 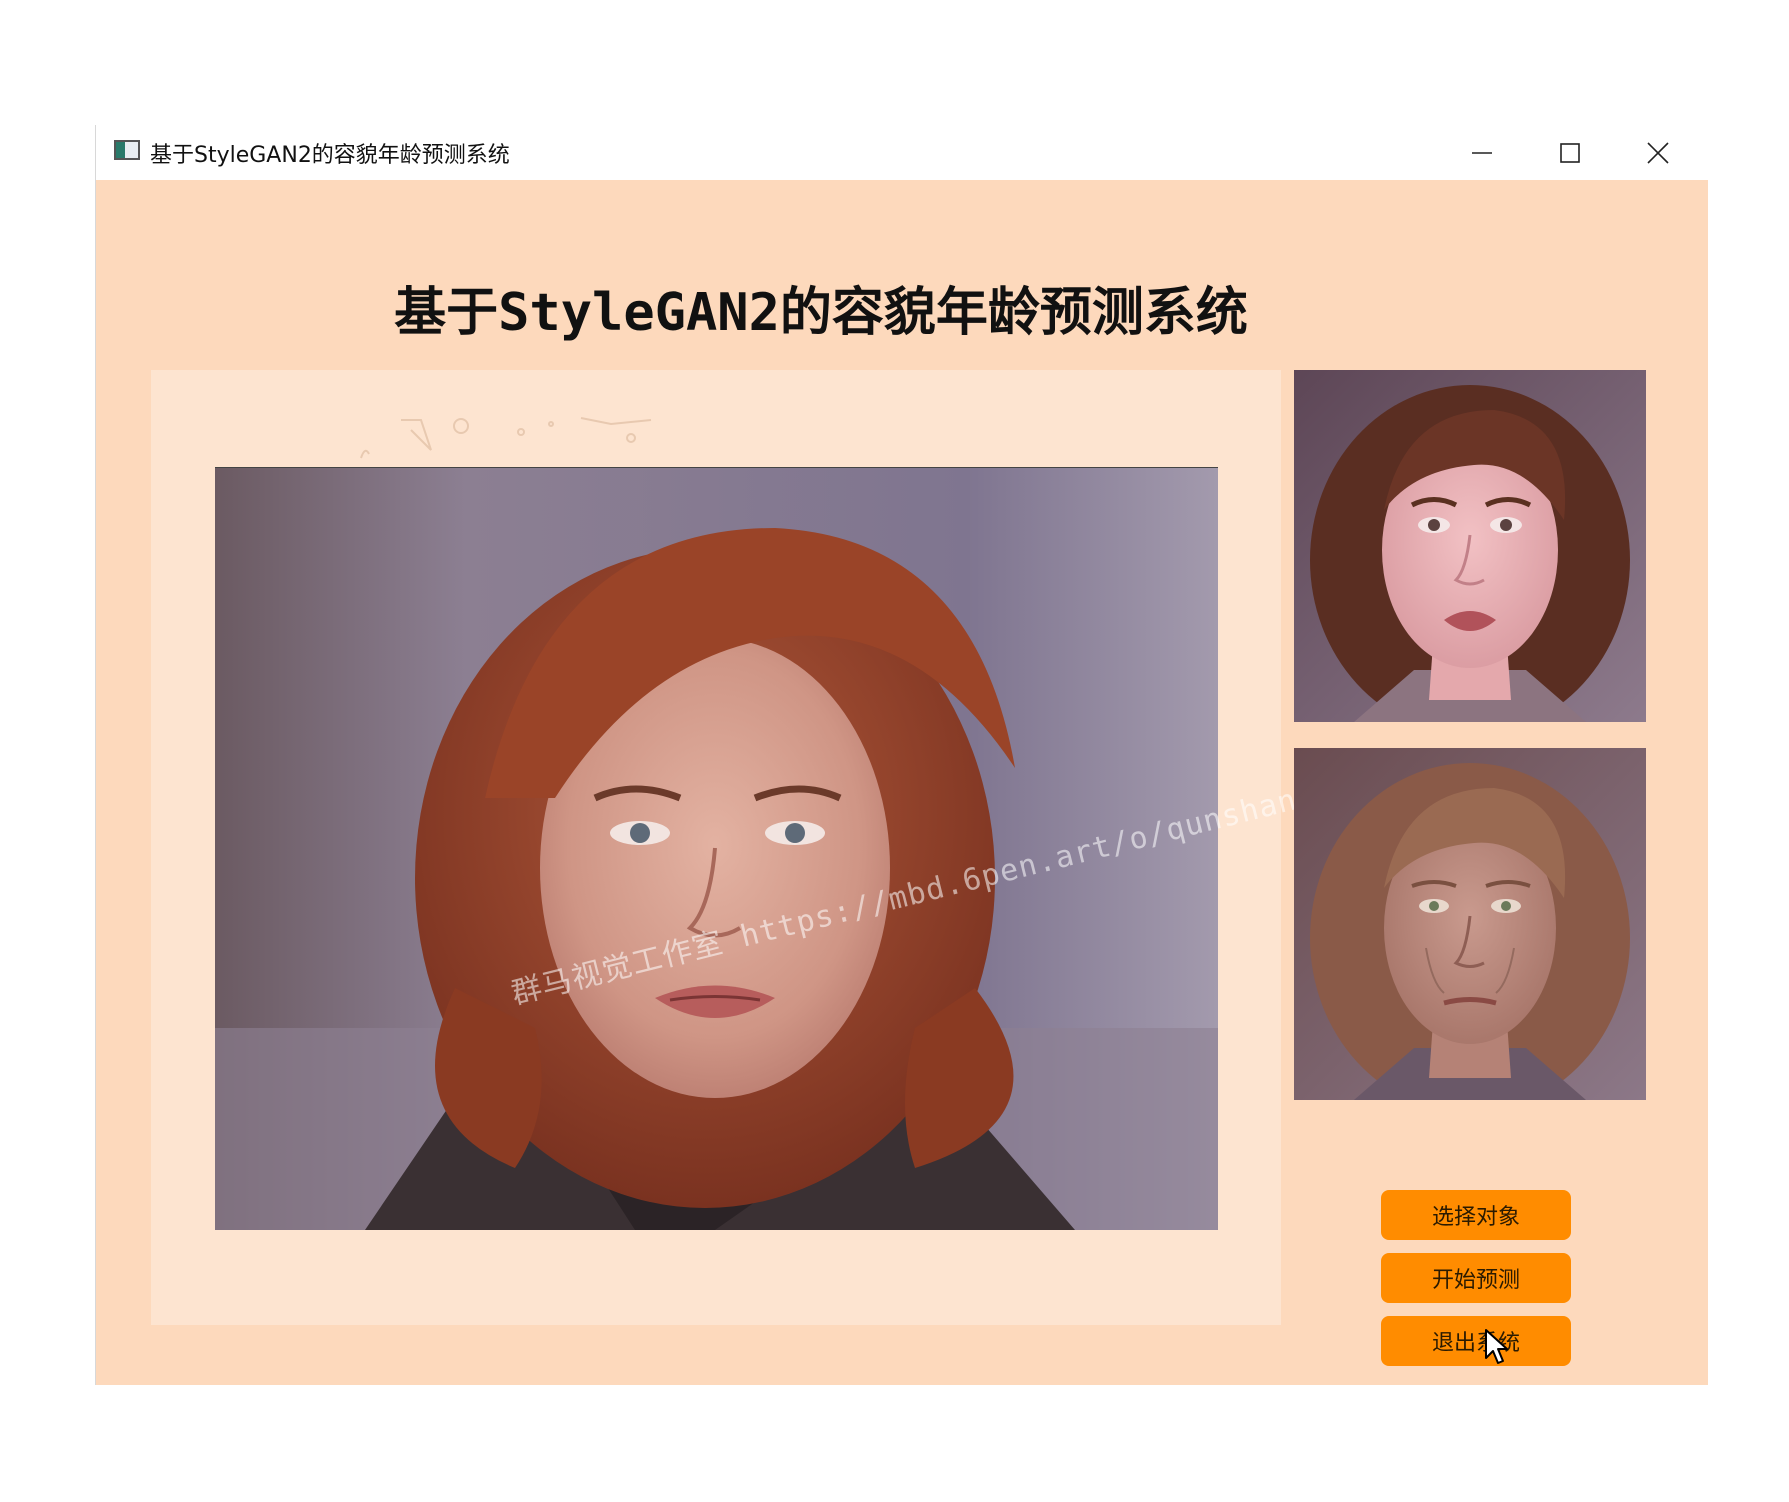 I want to click on young-face-image, so click(x=1470, y=546).